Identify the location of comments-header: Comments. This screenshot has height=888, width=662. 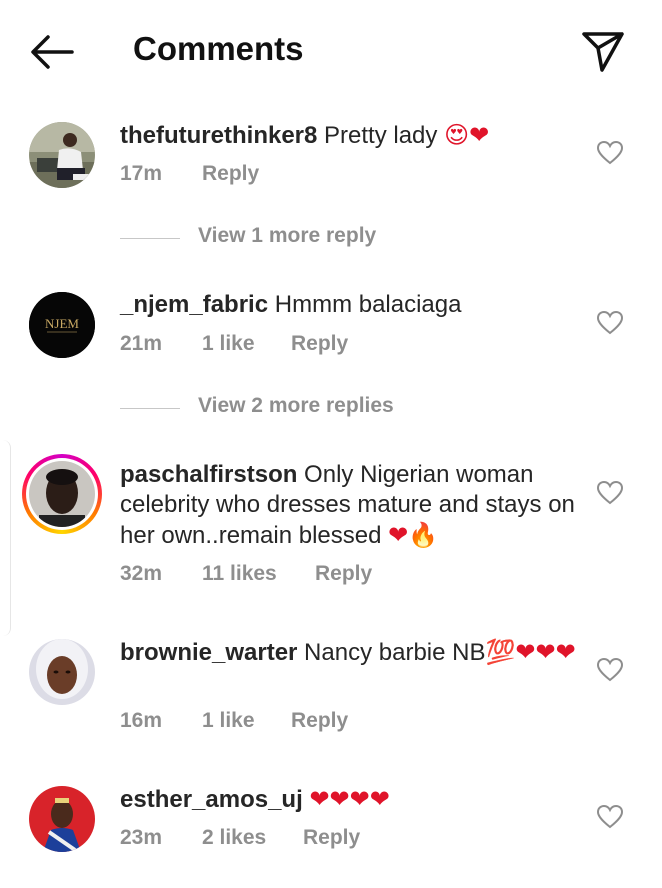
(331, 50).